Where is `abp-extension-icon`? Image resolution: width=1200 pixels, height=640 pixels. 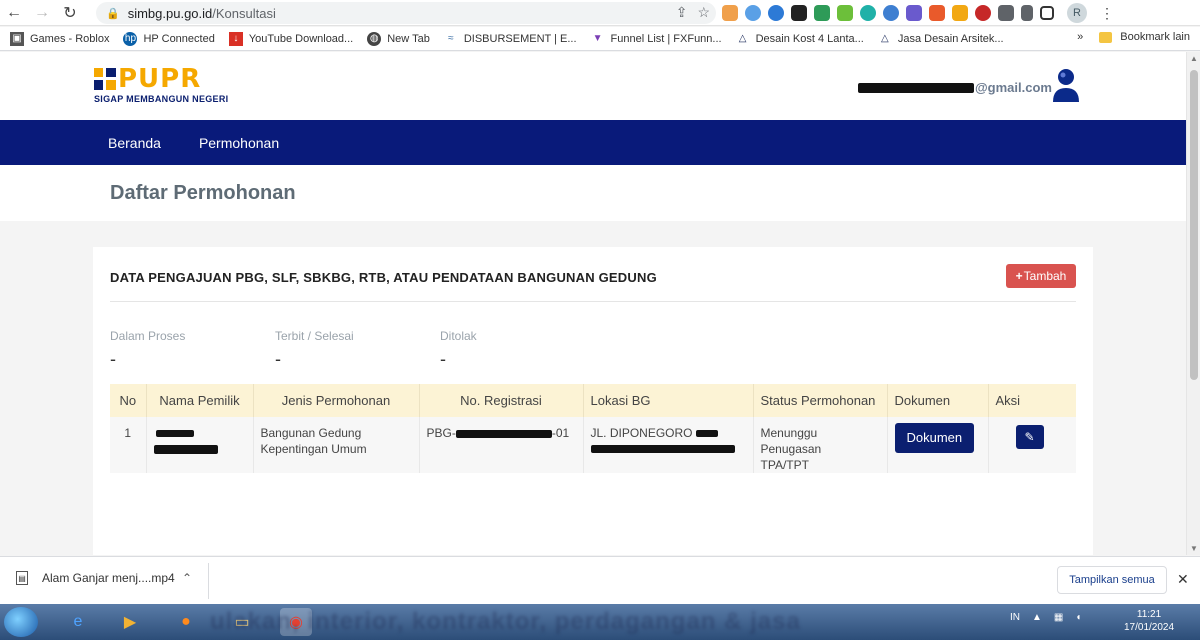 abp-extension-icon is located at coordinates (983, 13).